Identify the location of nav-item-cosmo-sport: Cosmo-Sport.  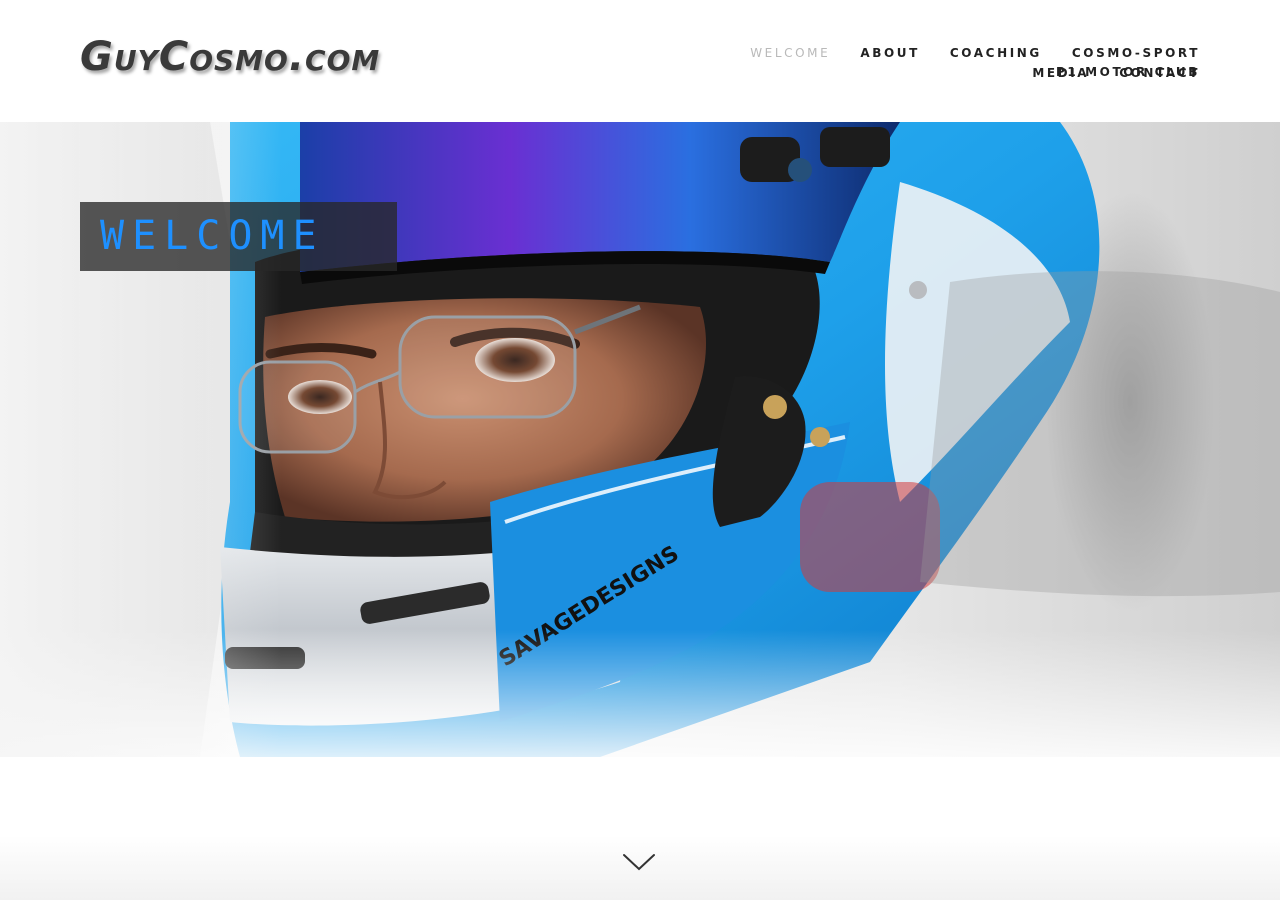
(1136, 53).